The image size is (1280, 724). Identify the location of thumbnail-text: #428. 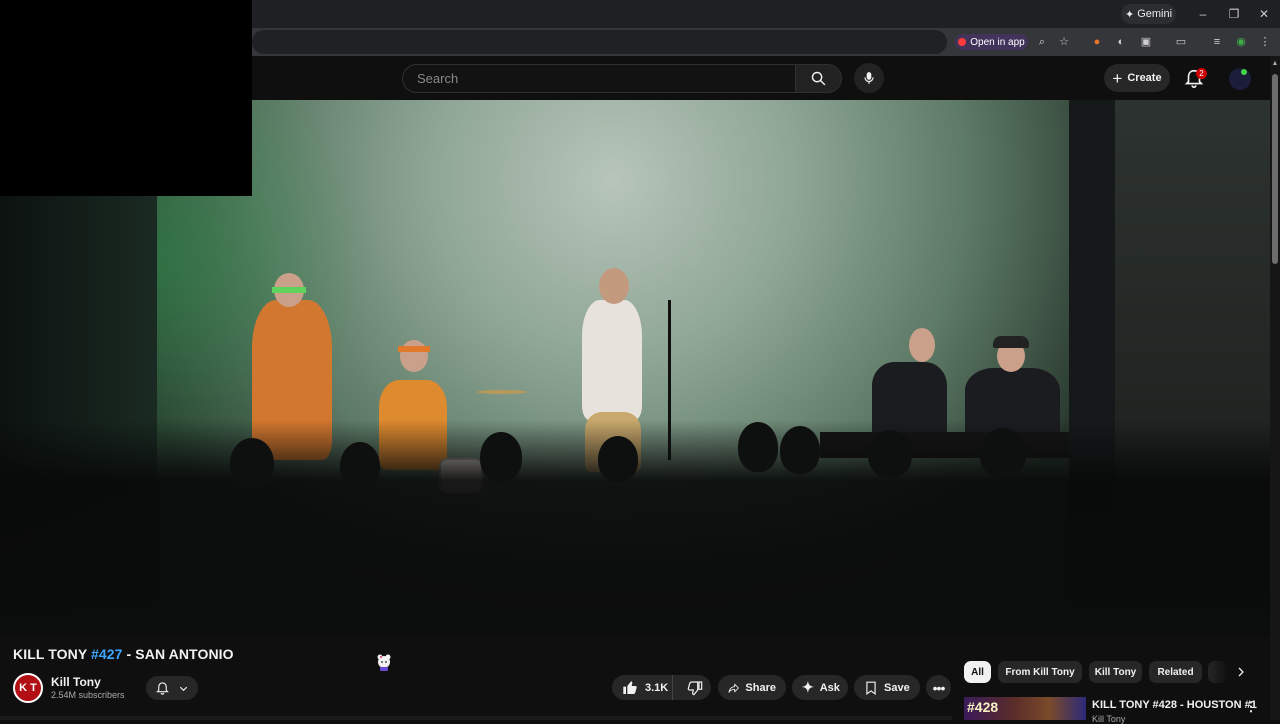
(983, 707).